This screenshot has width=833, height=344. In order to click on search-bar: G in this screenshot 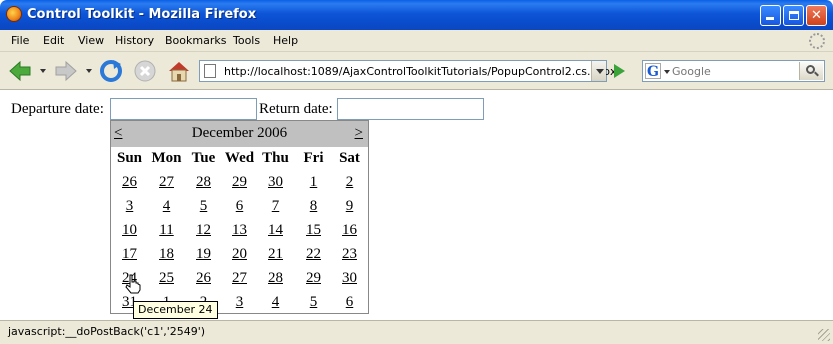, I will do `click(733, 71)`.